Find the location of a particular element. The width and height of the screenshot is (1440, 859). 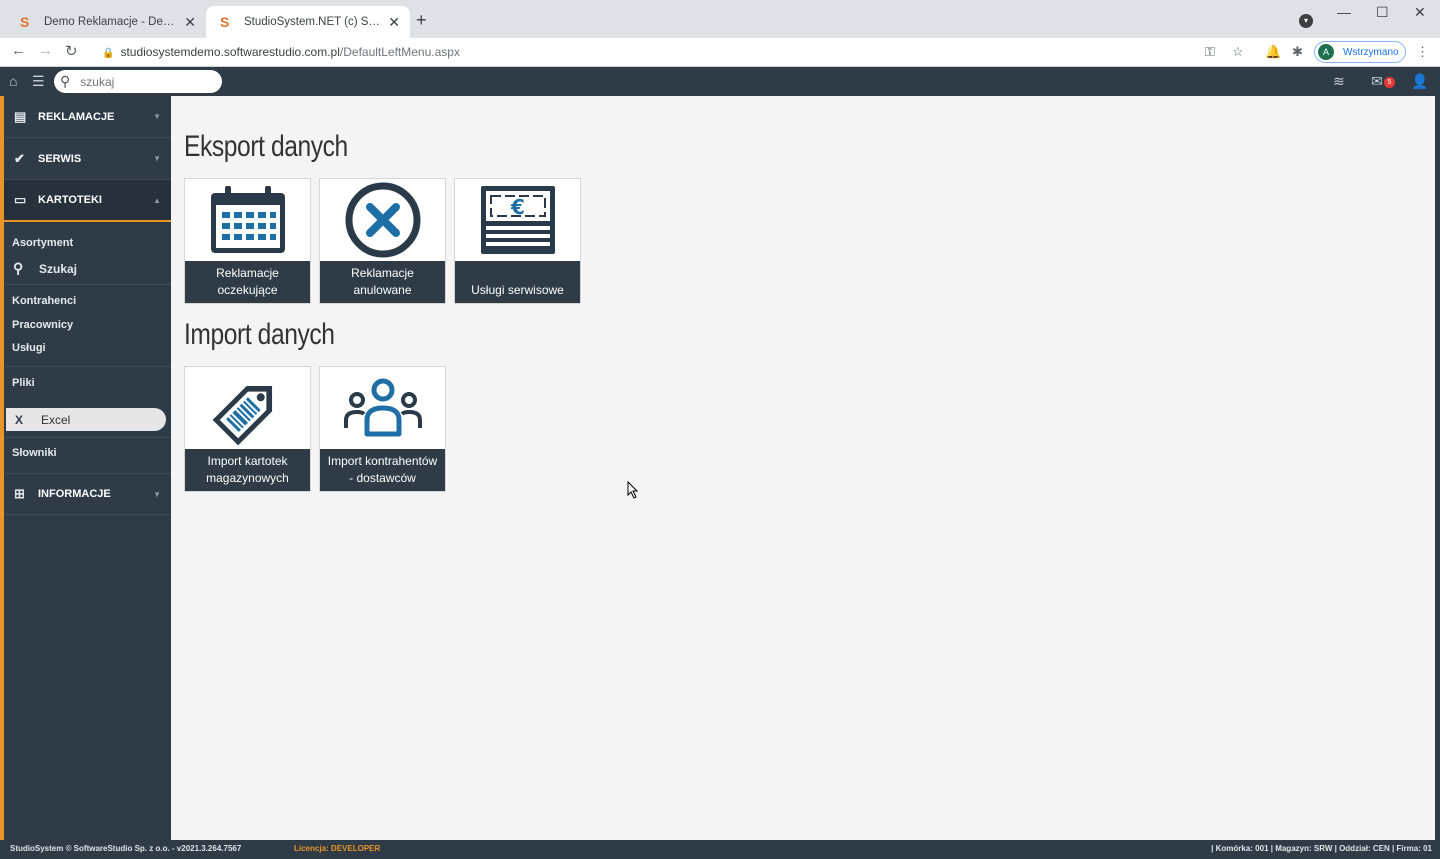

browser-menu-icon: ⋮ is located at coordinates (1422, 52).